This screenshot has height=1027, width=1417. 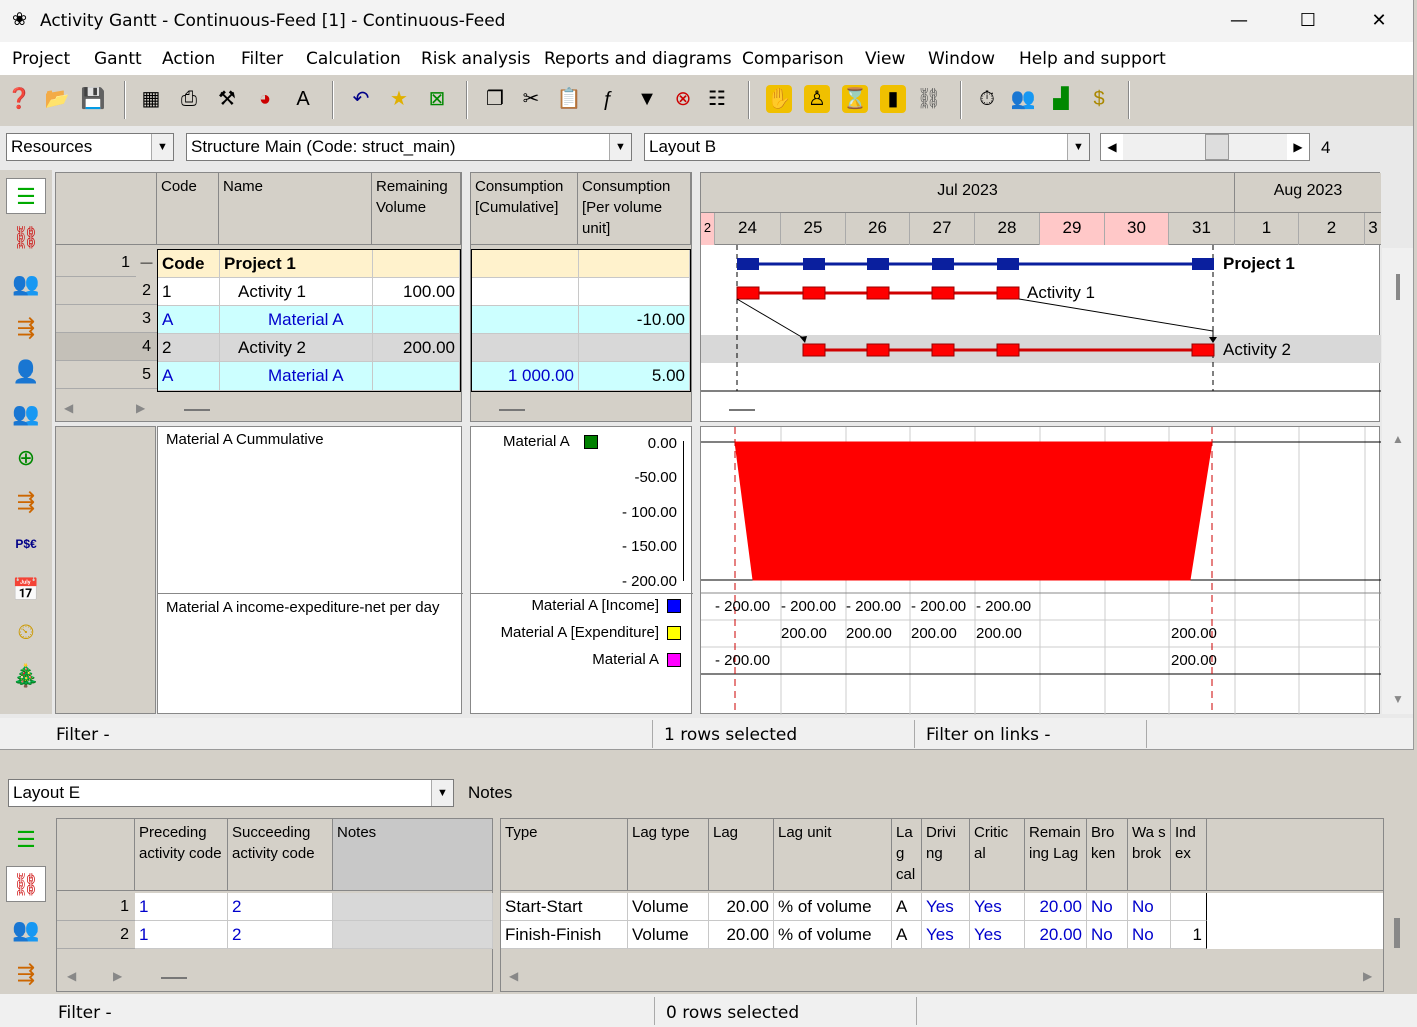 I want to click on cell-lag-unit: % of volume, so click(x=833, y=935).